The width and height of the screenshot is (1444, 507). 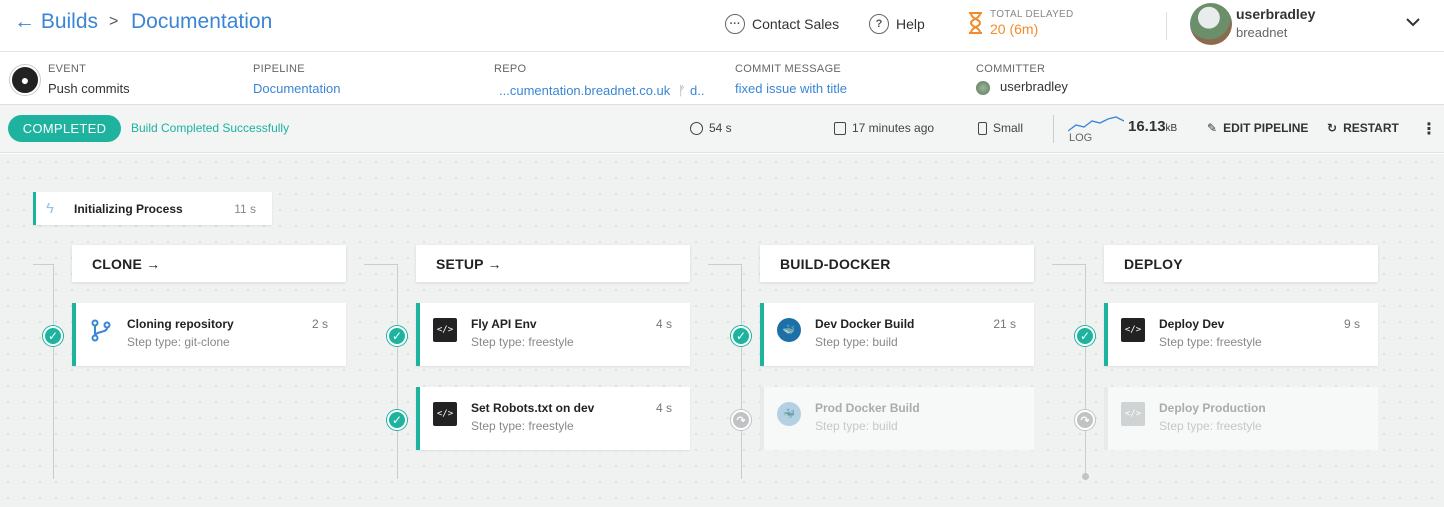 What do you see at coordinates (1276, 14) in the screenshot?
I see `user-name: userbradley` at bounding box center [1276, 14].